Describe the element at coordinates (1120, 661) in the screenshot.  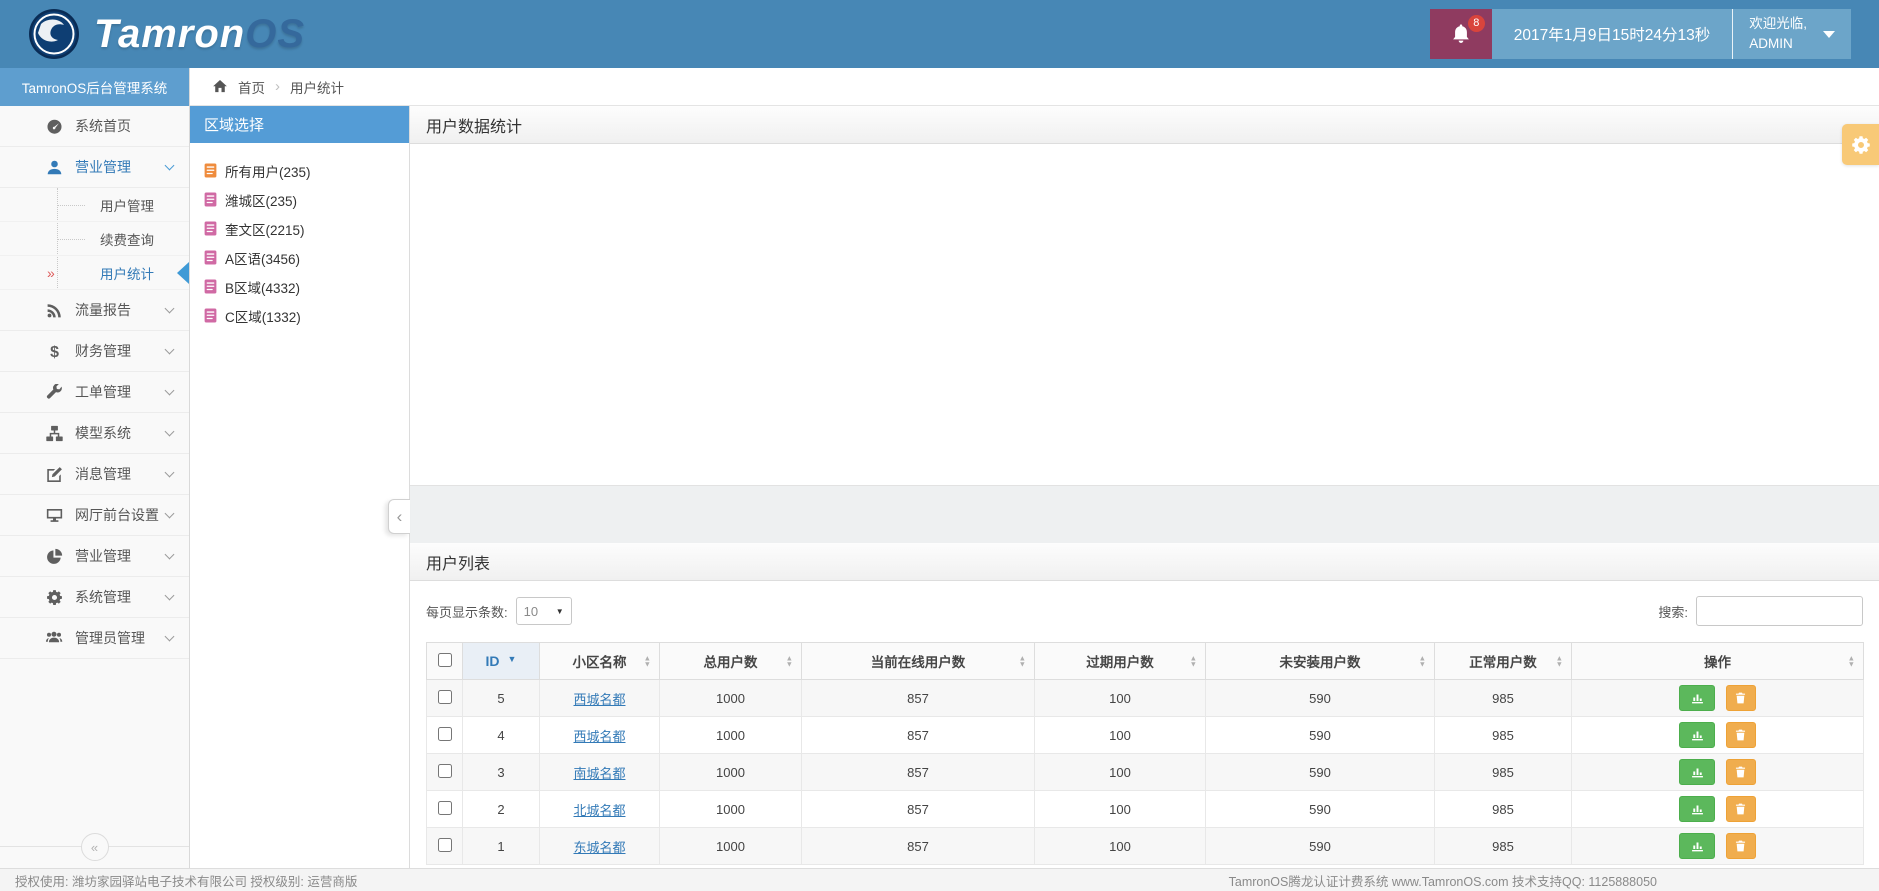
I see `column-header-expired-users: 过期用户数 ▲ ▼` at that location.